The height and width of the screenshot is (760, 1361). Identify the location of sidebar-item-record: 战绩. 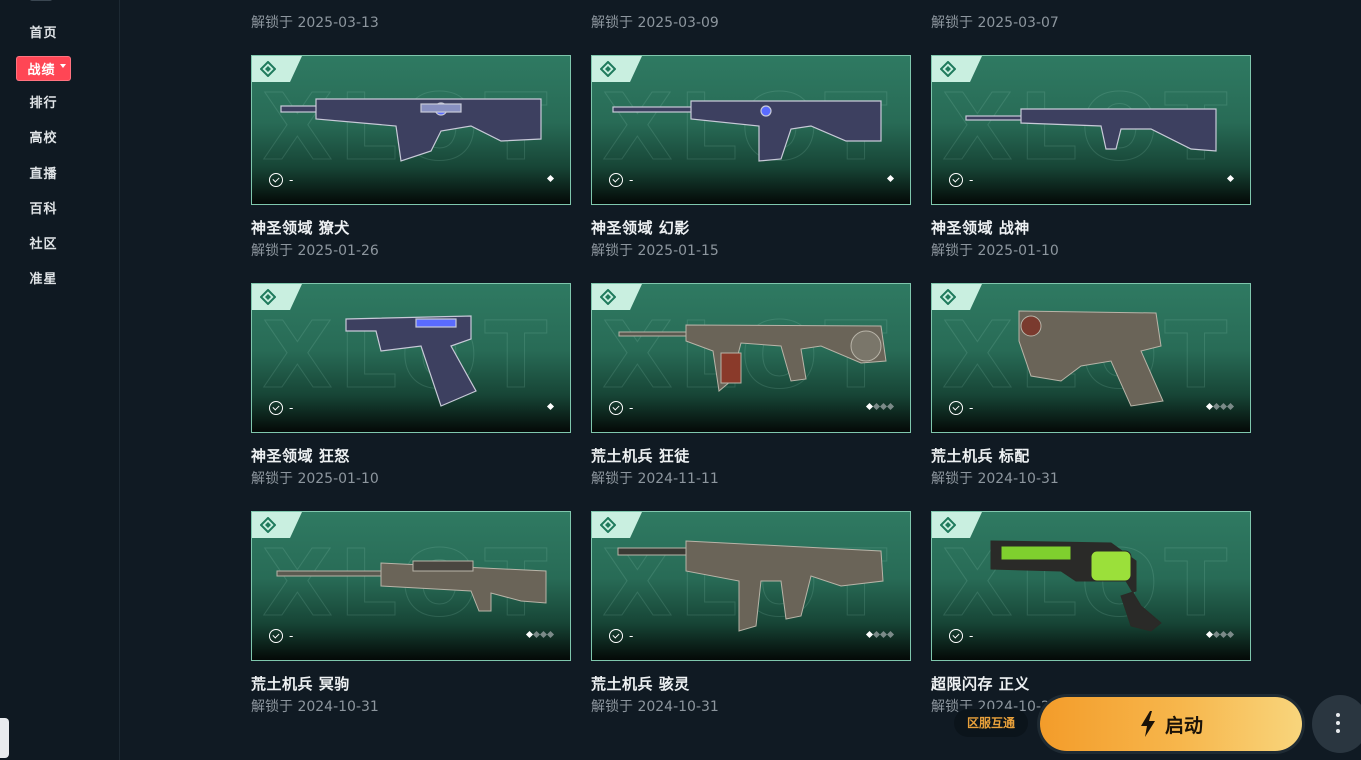
(43, 68).